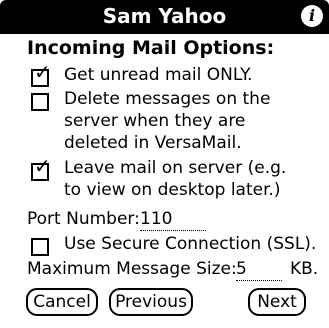 This screenshot has height=328, width=329. I want to click on leave-on-server-label-line2: to view on desktop later.), so click(172, 190).